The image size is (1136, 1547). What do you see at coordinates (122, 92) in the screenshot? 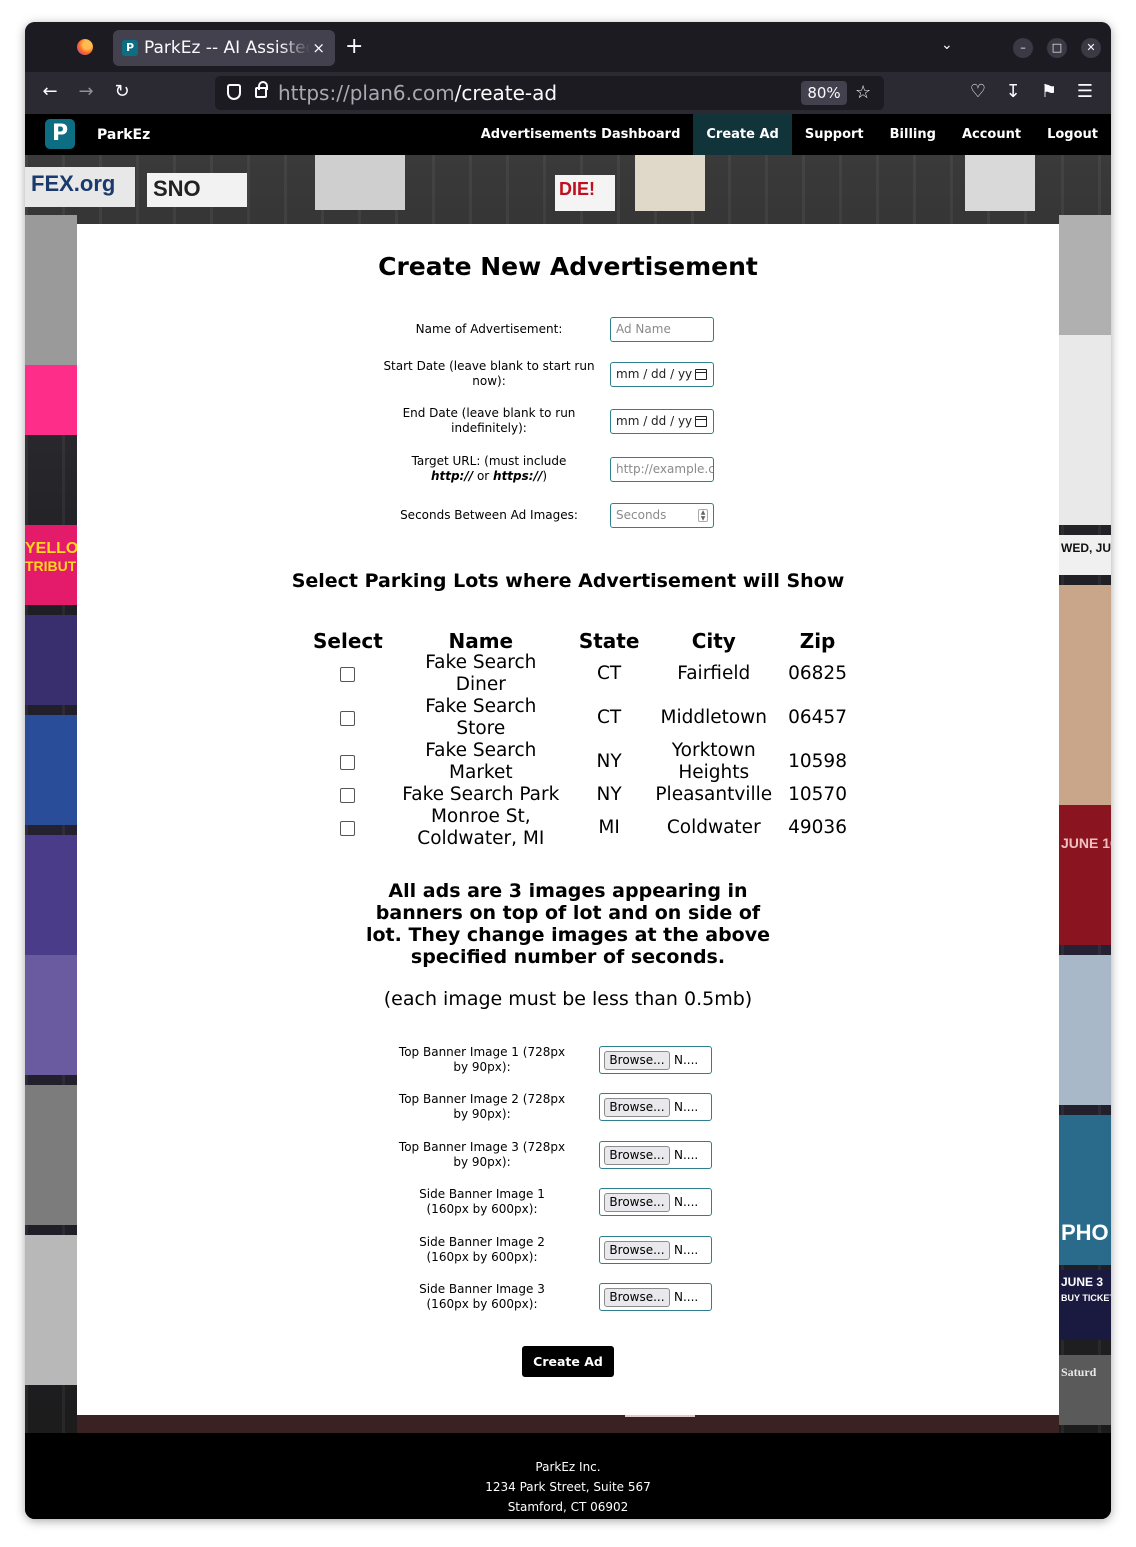
I see `reload-icon: ↻` at bounding box center [122, 92].